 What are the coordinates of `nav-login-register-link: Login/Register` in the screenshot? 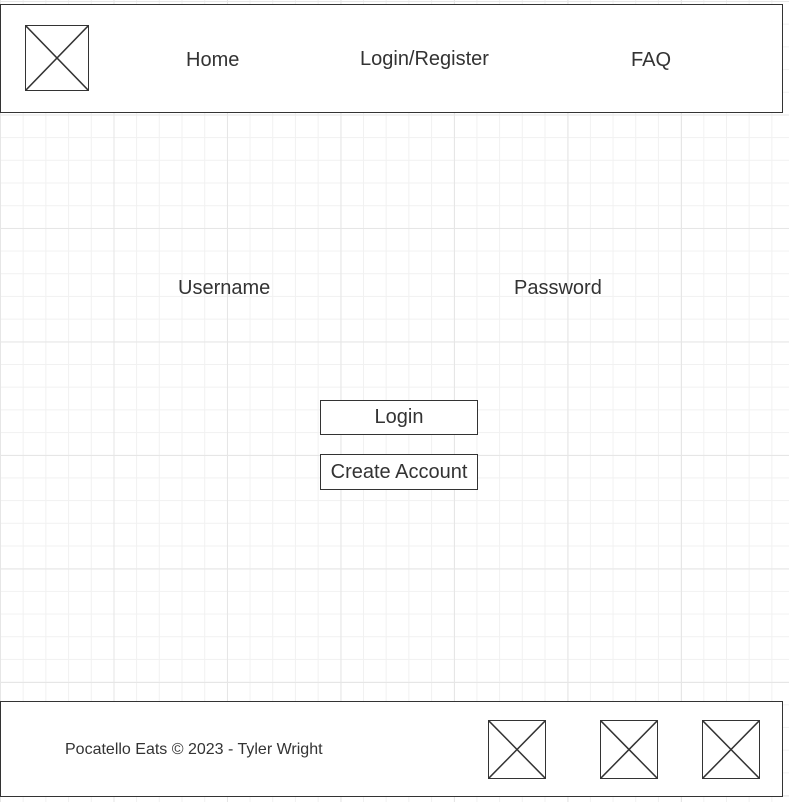 It's located at (424, 59).